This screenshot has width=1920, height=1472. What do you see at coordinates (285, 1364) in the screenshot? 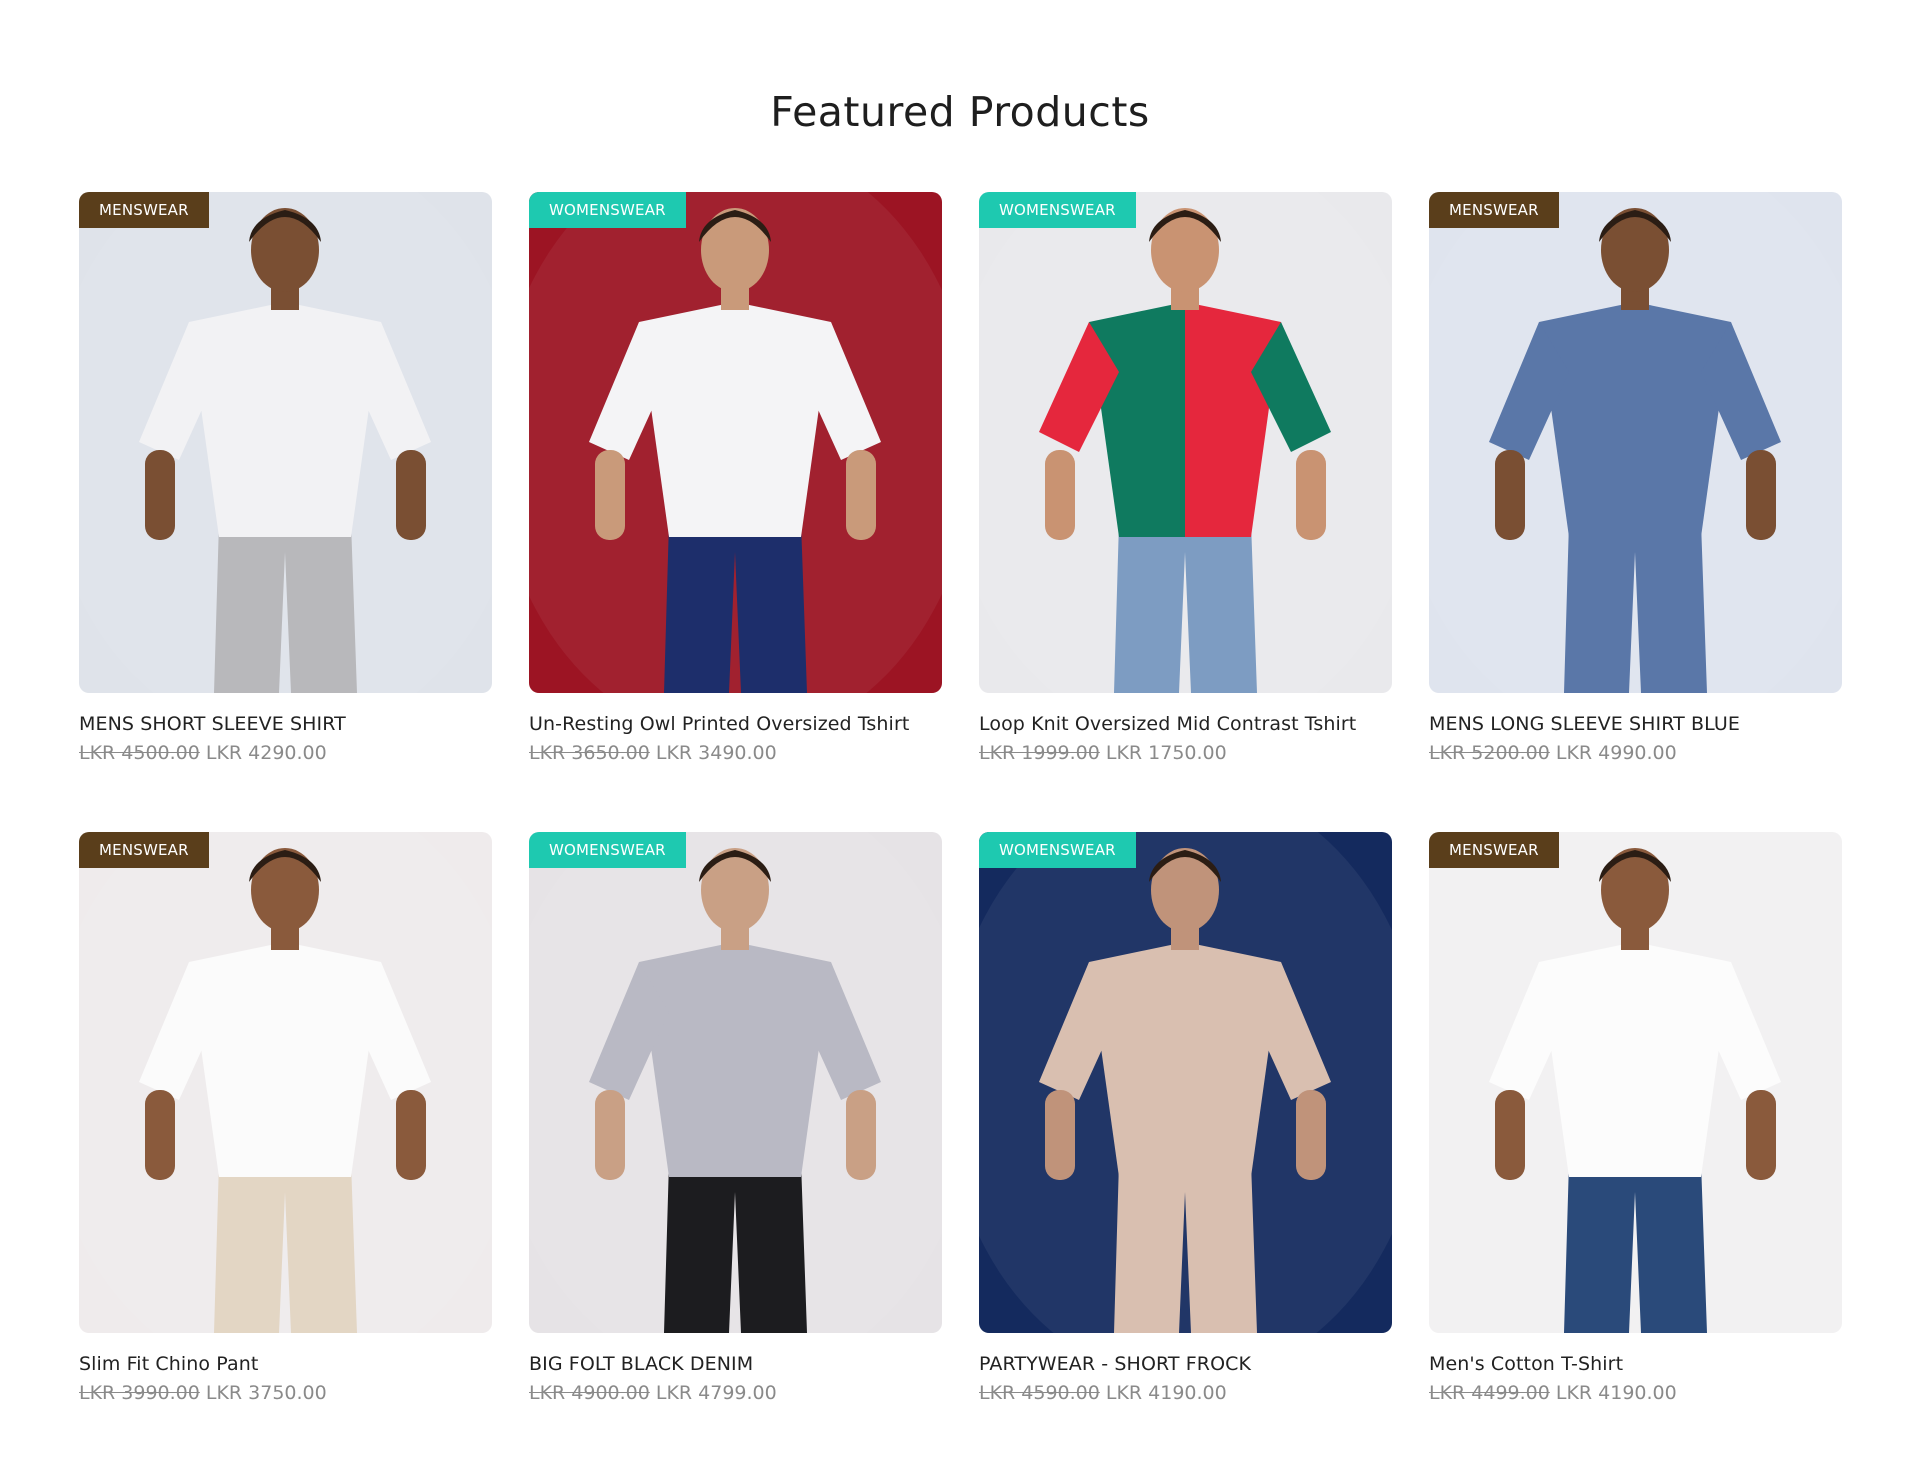
I see `product-name: Slim Fit Chino Pant` at bounding box center [285, 1364].